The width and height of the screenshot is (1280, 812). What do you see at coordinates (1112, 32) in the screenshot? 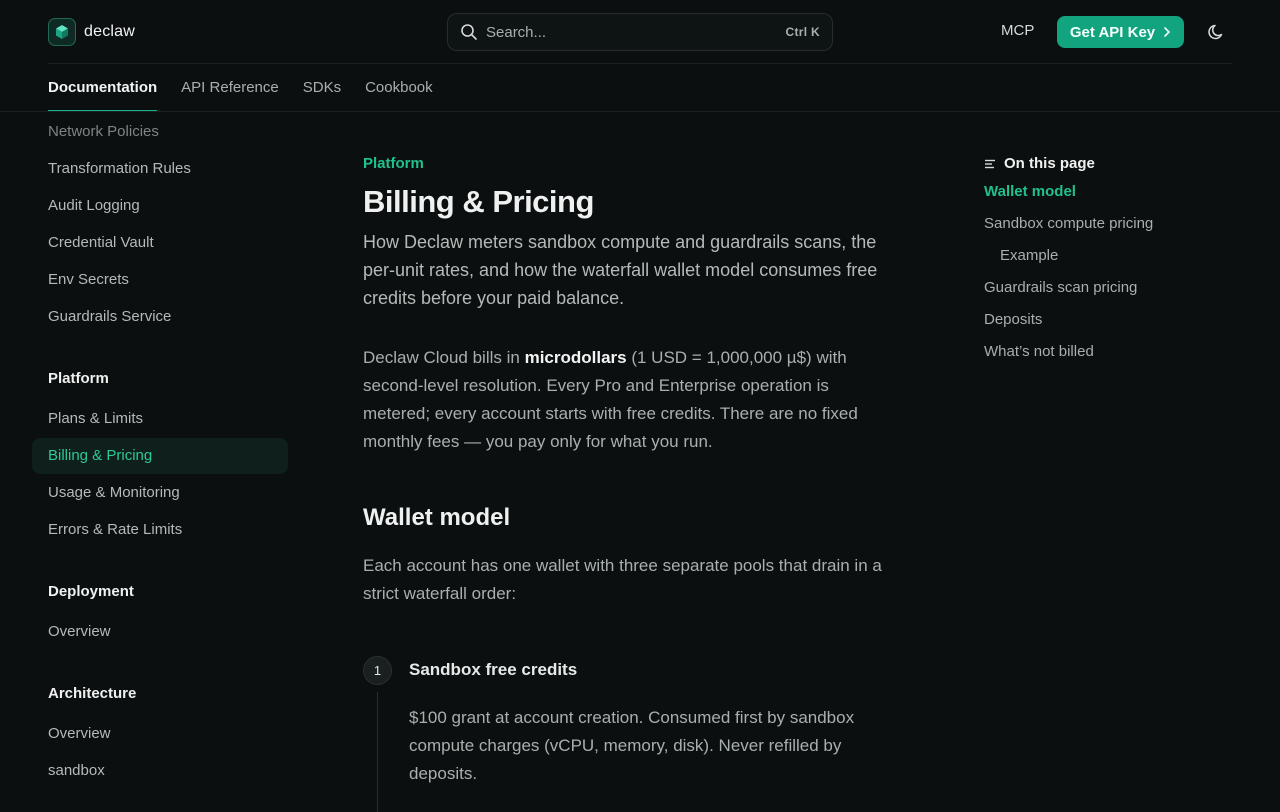
I see `get-api-key-label: Get API Key` at bounding box center [1112, 32].